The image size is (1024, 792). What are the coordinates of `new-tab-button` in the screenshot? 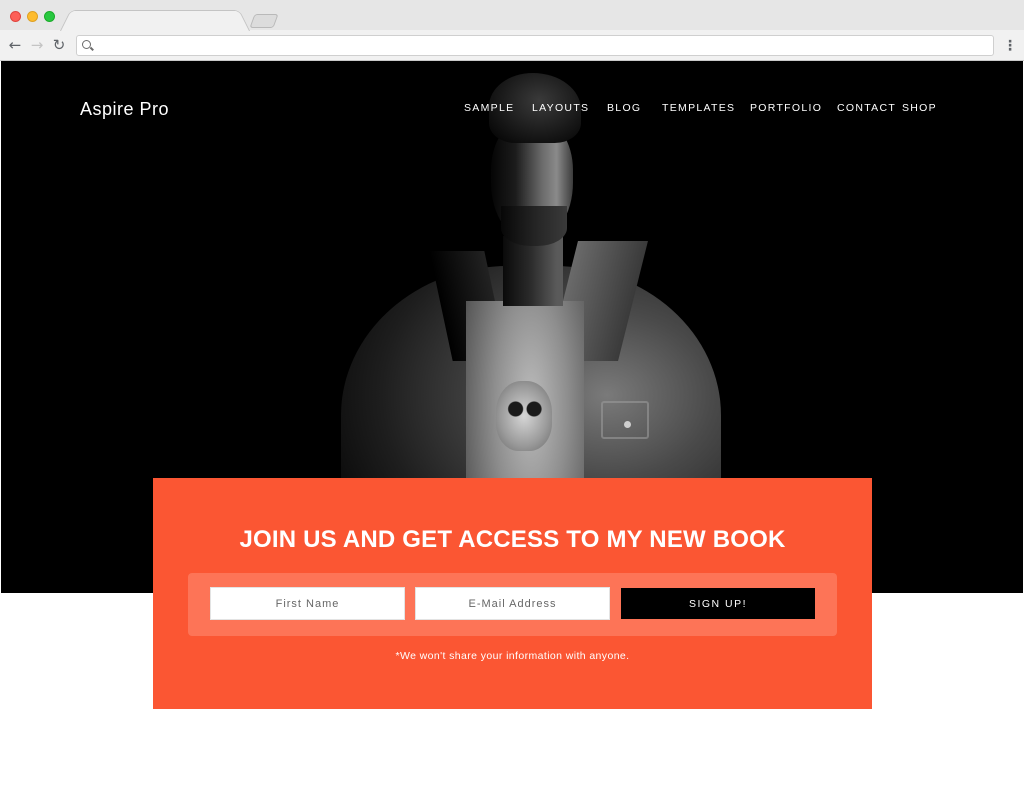 It's located at (264, 21).